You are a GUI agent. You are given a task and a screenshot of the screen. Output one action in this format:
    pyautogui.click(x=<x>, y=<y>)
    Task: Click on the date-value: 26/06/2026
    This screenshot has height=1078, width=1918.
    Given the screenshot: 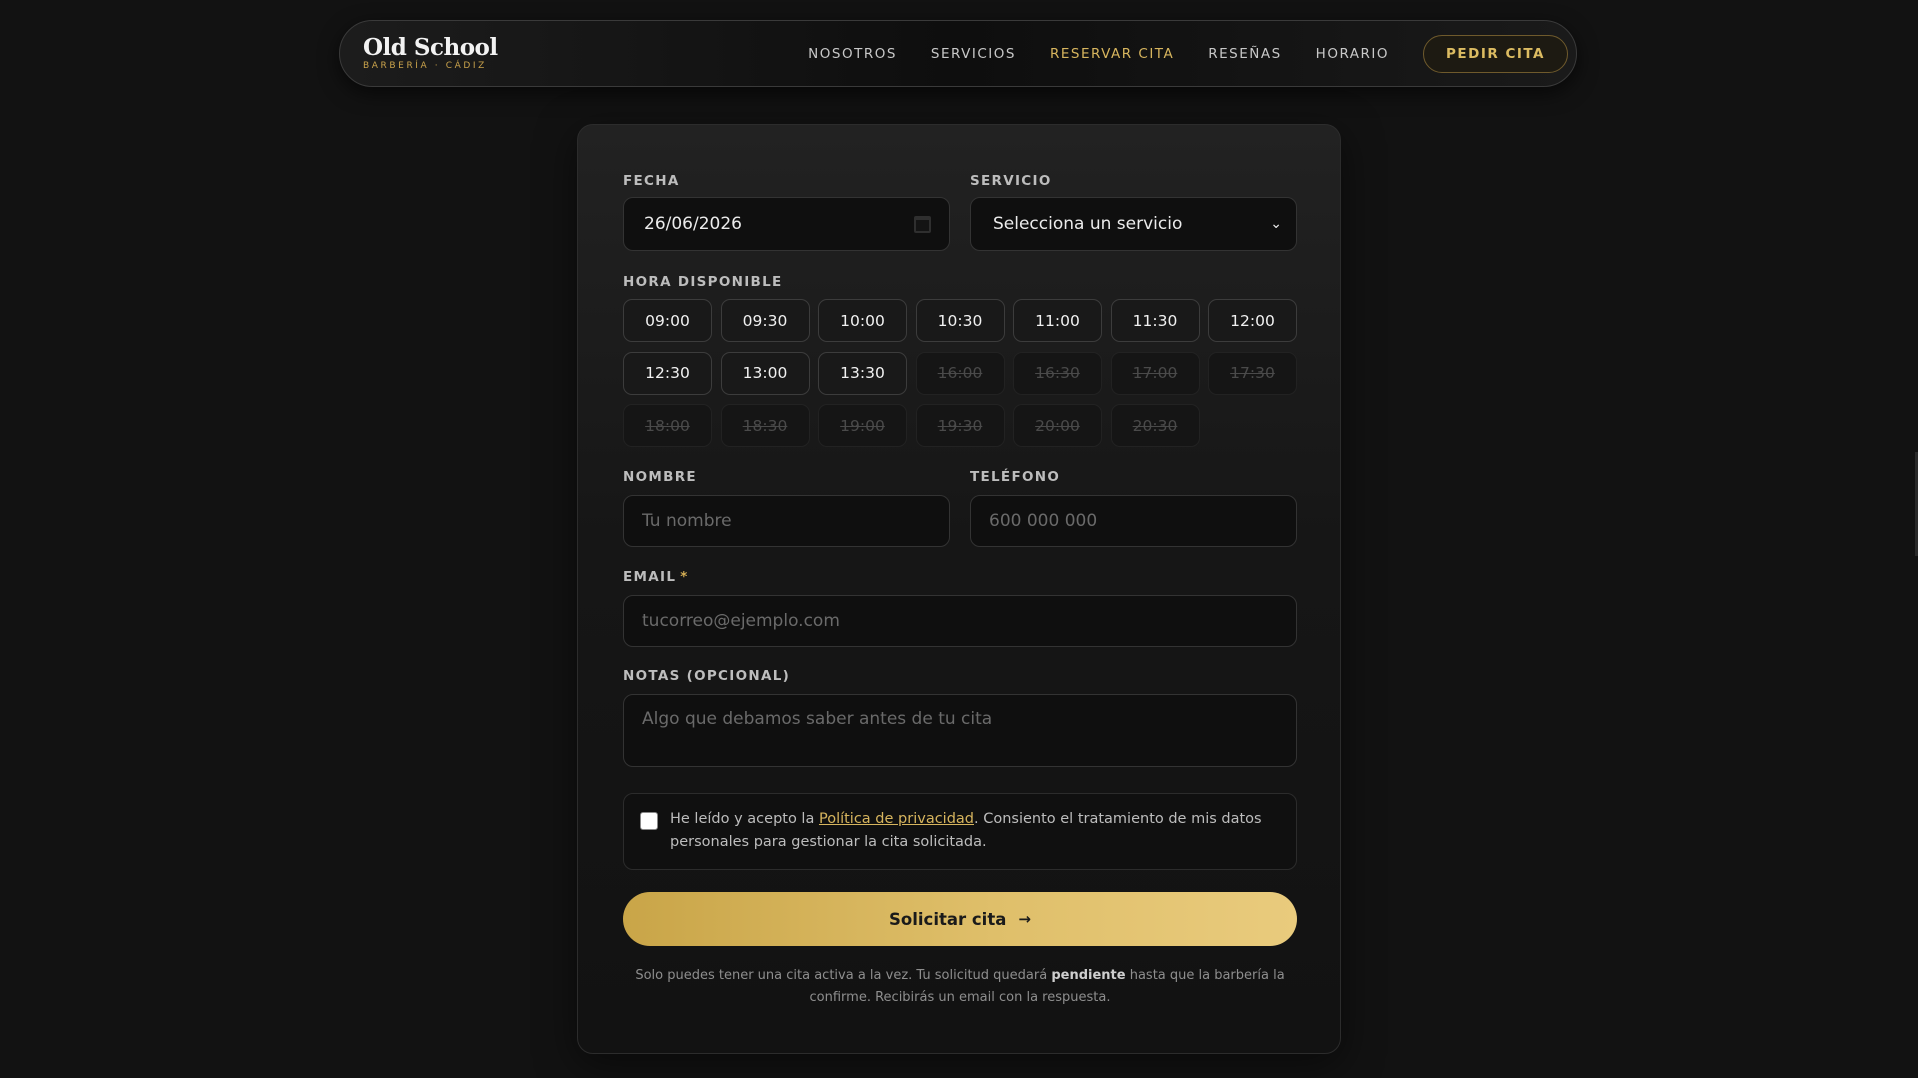 What is the action you would take?
    pyautogui.click(x=693, y=224)
    